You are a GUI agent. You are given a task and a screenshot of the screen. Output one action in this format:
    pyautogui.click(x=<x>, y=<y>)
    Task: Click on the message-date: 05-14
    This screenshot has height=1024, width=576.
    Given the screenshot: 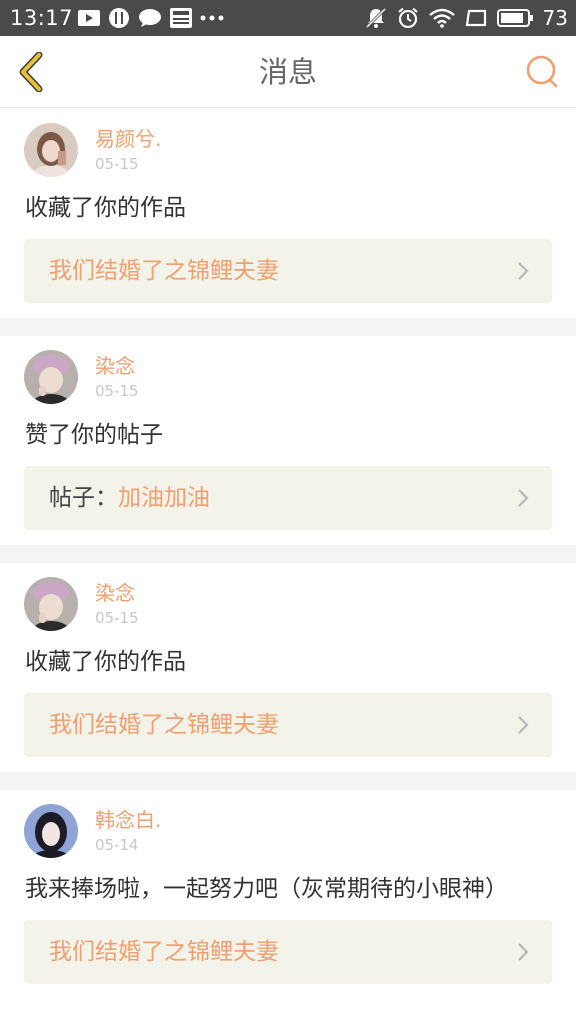 What is the action you would take?
    pyautogui.click(x=117, y=845)
    